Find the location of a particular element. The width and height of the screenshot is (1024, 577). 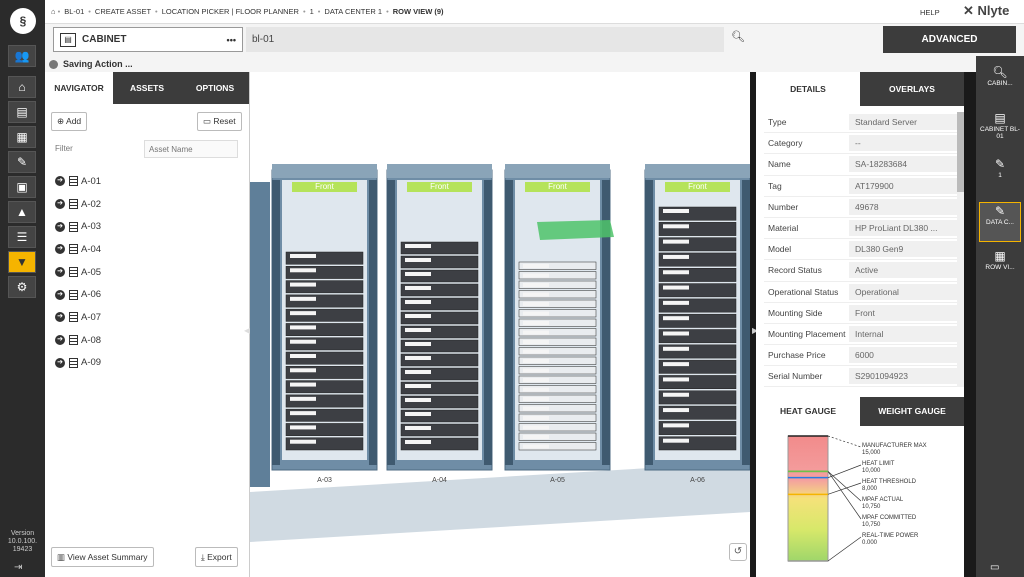

home-icon: ⌂ is located at coordinates (22, 87).